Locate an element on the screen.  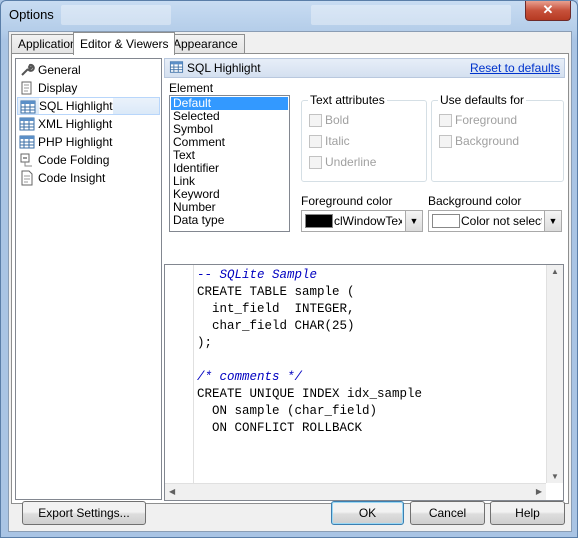
background-color-value: Color not selected is located at coordinates (501, 221).